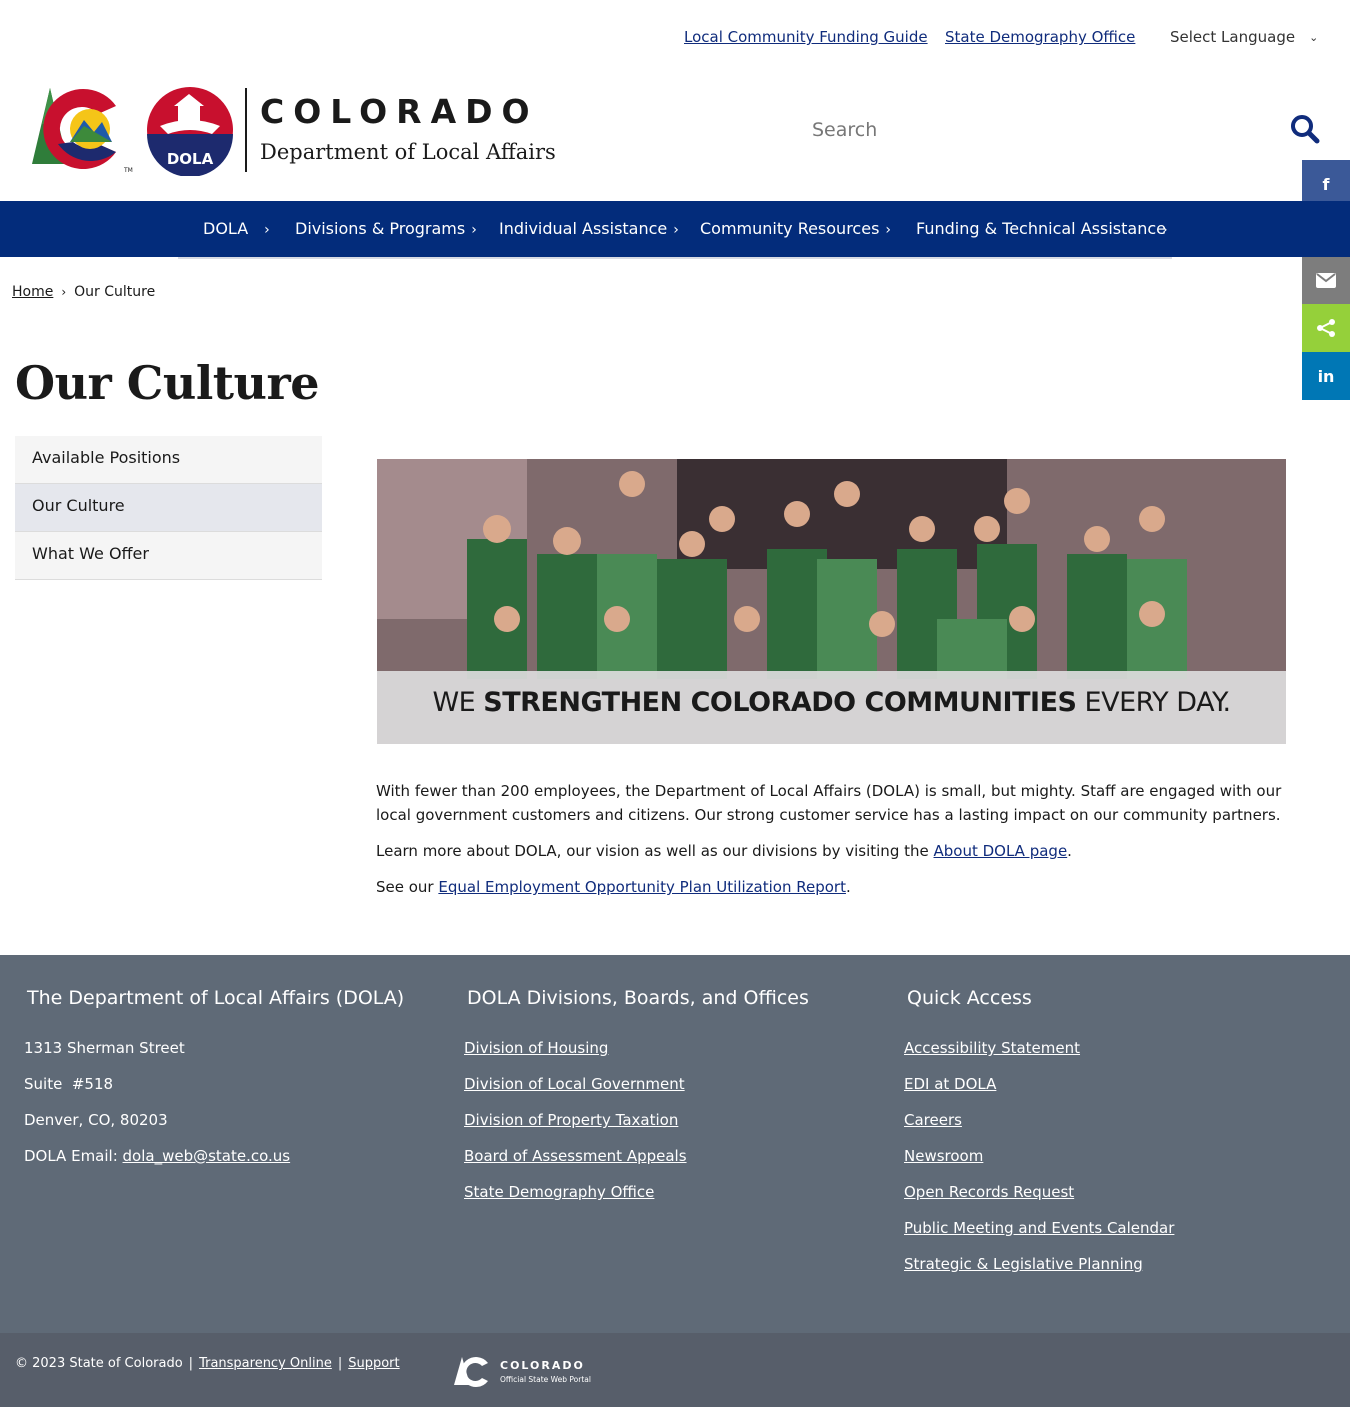  What do you see at coordinates (168, 460) in the screenshot?
I see `side-menu-item-available-positions: Available Positions` at bounding box center [168, 460].